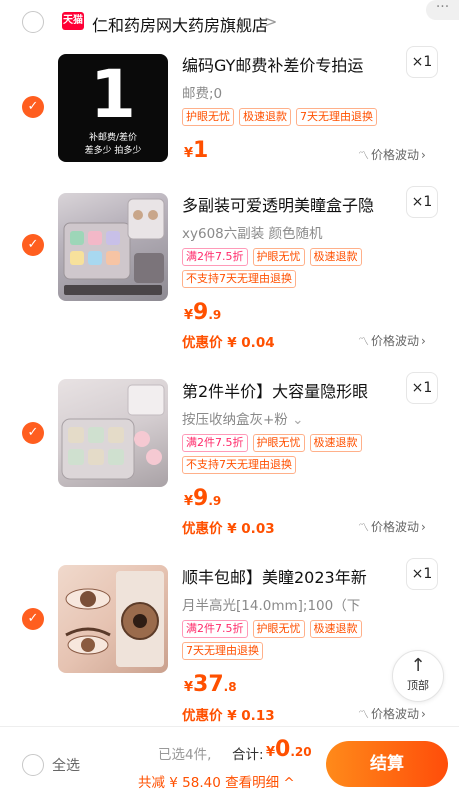 The width and height of the screenshot is (459, 800). I want to click on total-label: 合计:, so click(248, 755).